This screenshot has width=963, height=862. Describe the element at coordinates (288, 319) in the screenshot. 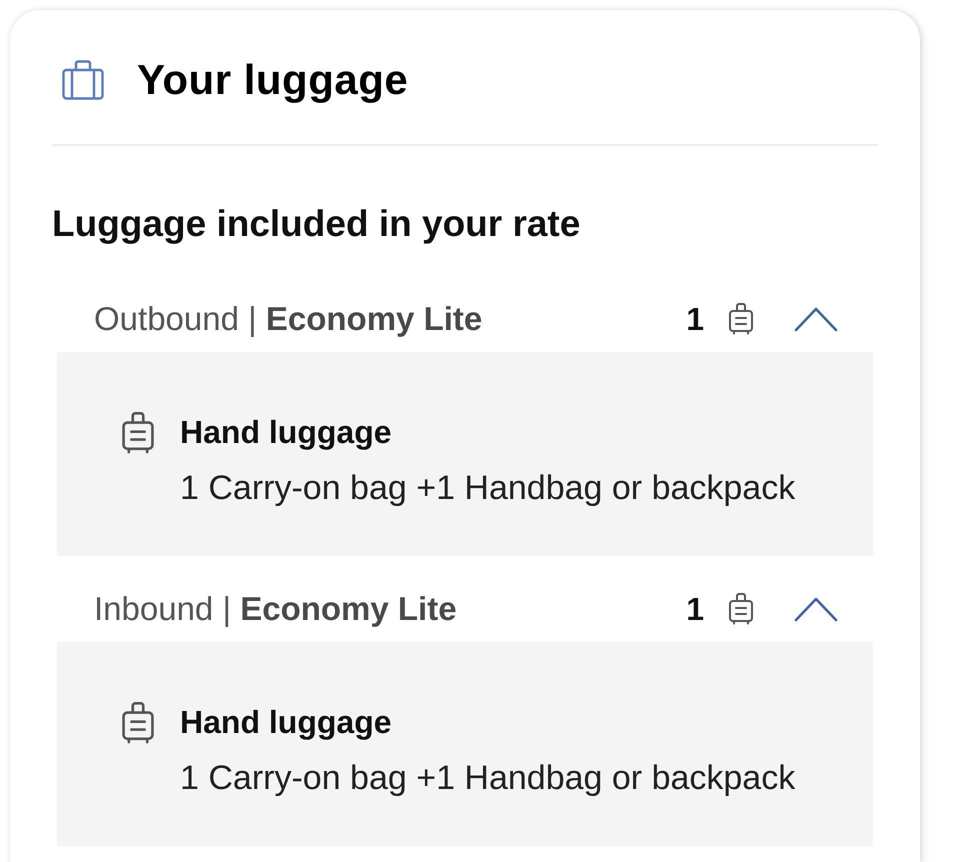

I see `segment-label: Outbound | Economy Lite` at that location.